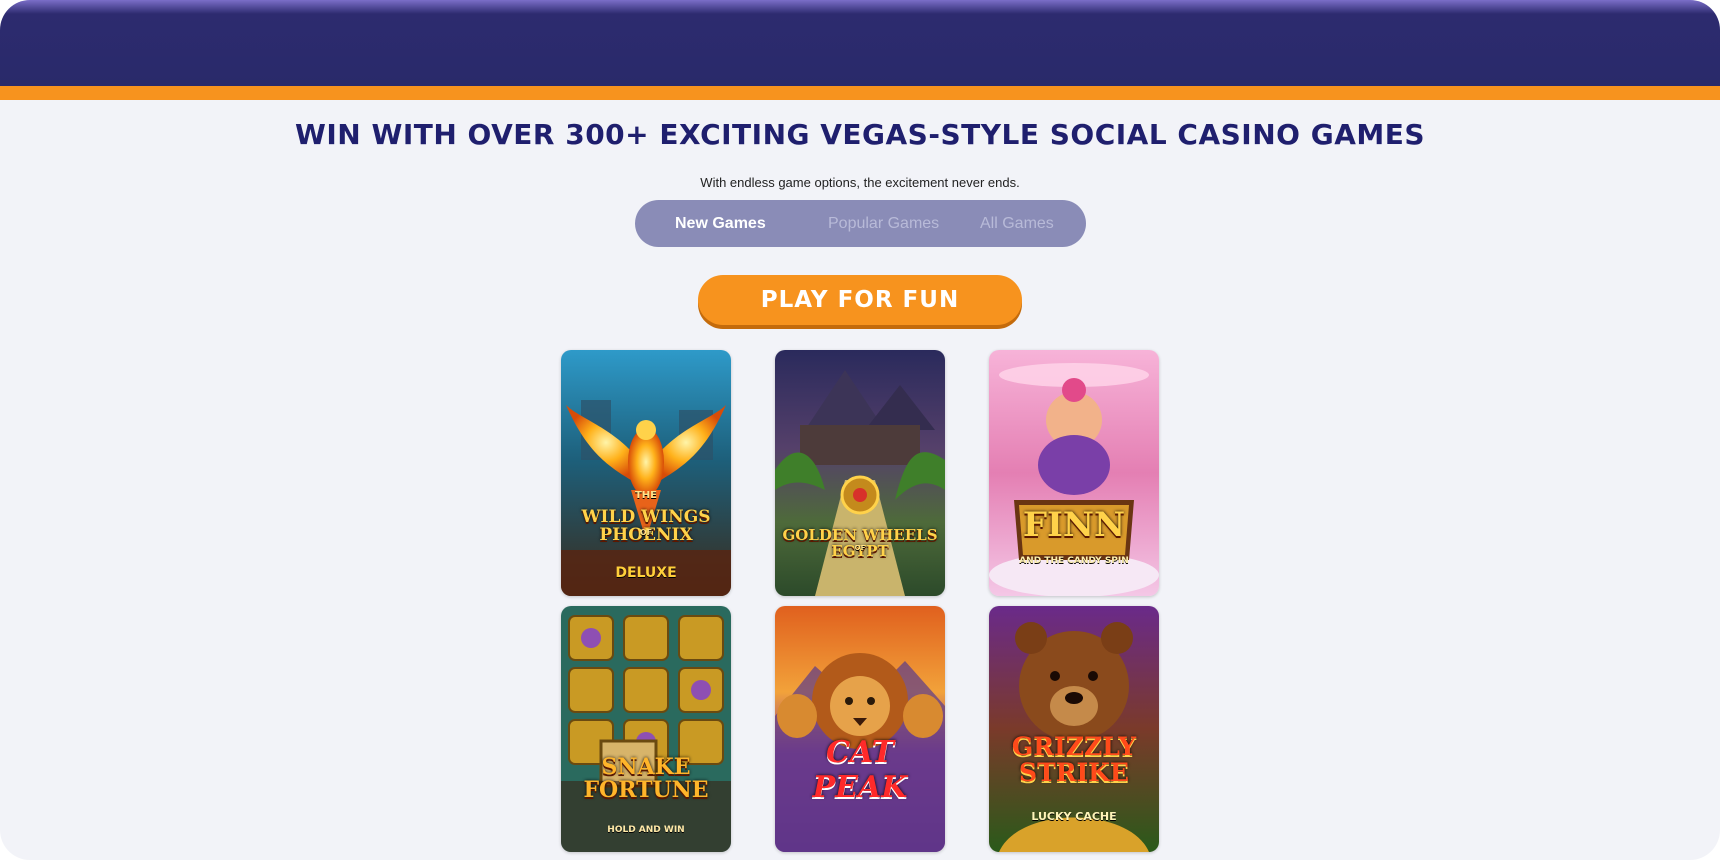 The width and height of the screenshot is (1720, 860). What do you see at coordinates (860, 300) in the screenshot?
I see `play-for-fun-button: PLAY FOR FUN` at bounding box center [860, 300].